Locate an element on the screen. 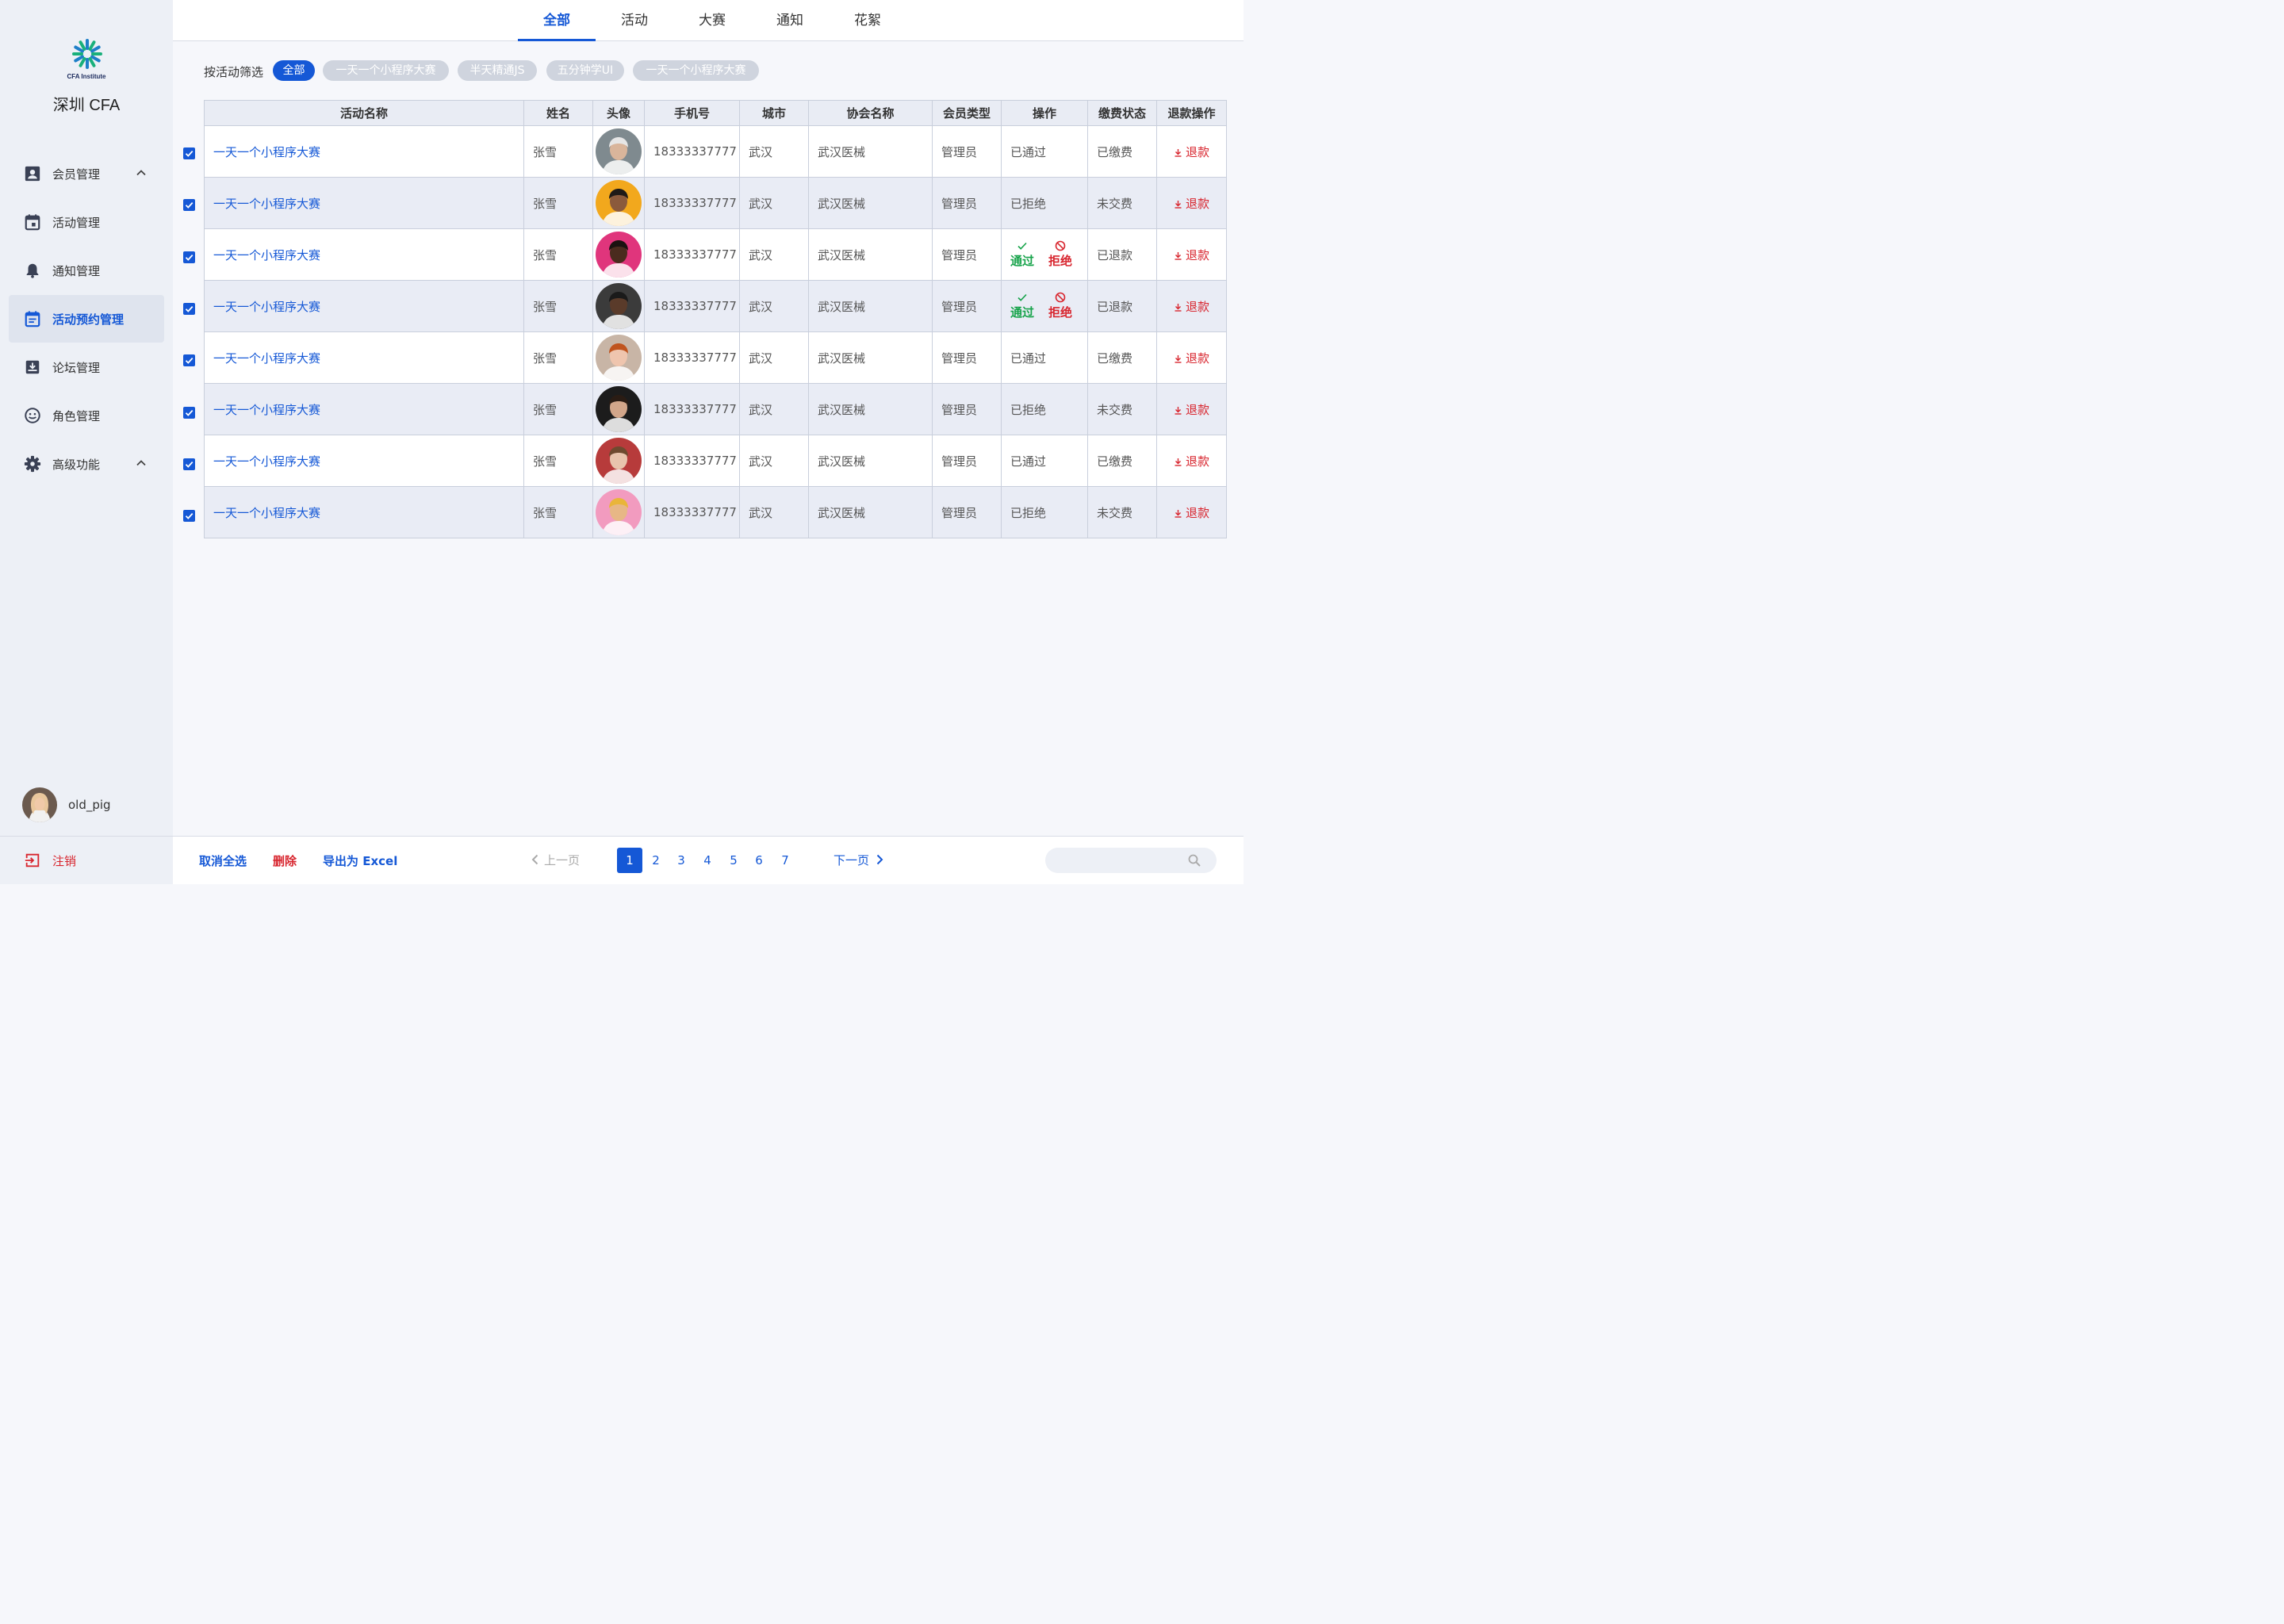  tab-highlights: 花絮 is located at coordinates (867, 20).